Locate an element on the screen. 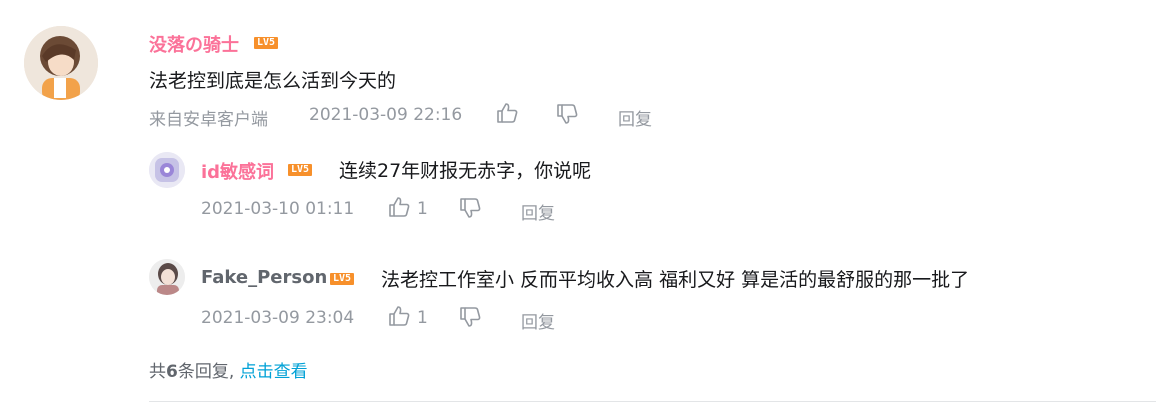 The height and width of the screenshot is (406, 1156). username: 没落の骑士 is located at coordinates (194, 44).